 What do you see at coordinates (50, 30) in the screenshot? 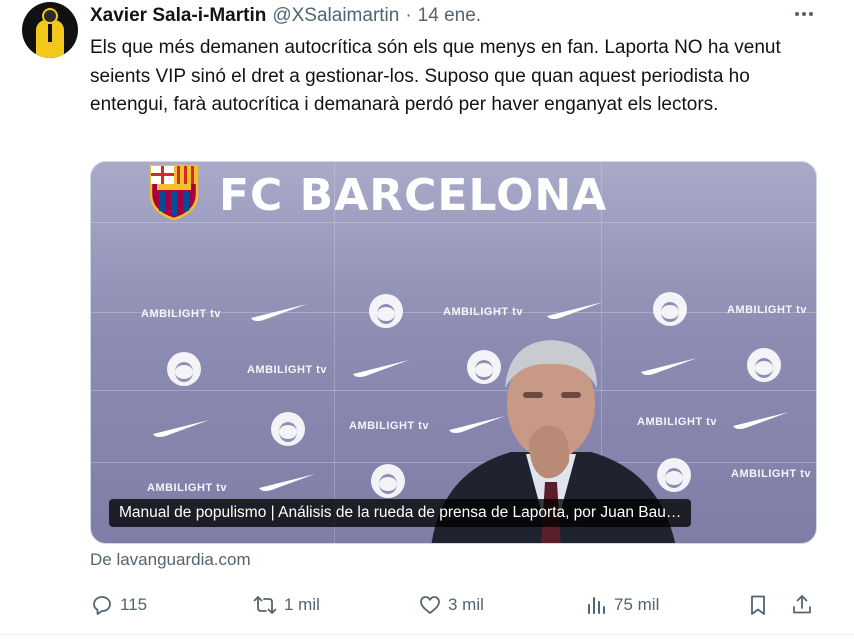
I see `avatar` at bounding box center [50, 30].